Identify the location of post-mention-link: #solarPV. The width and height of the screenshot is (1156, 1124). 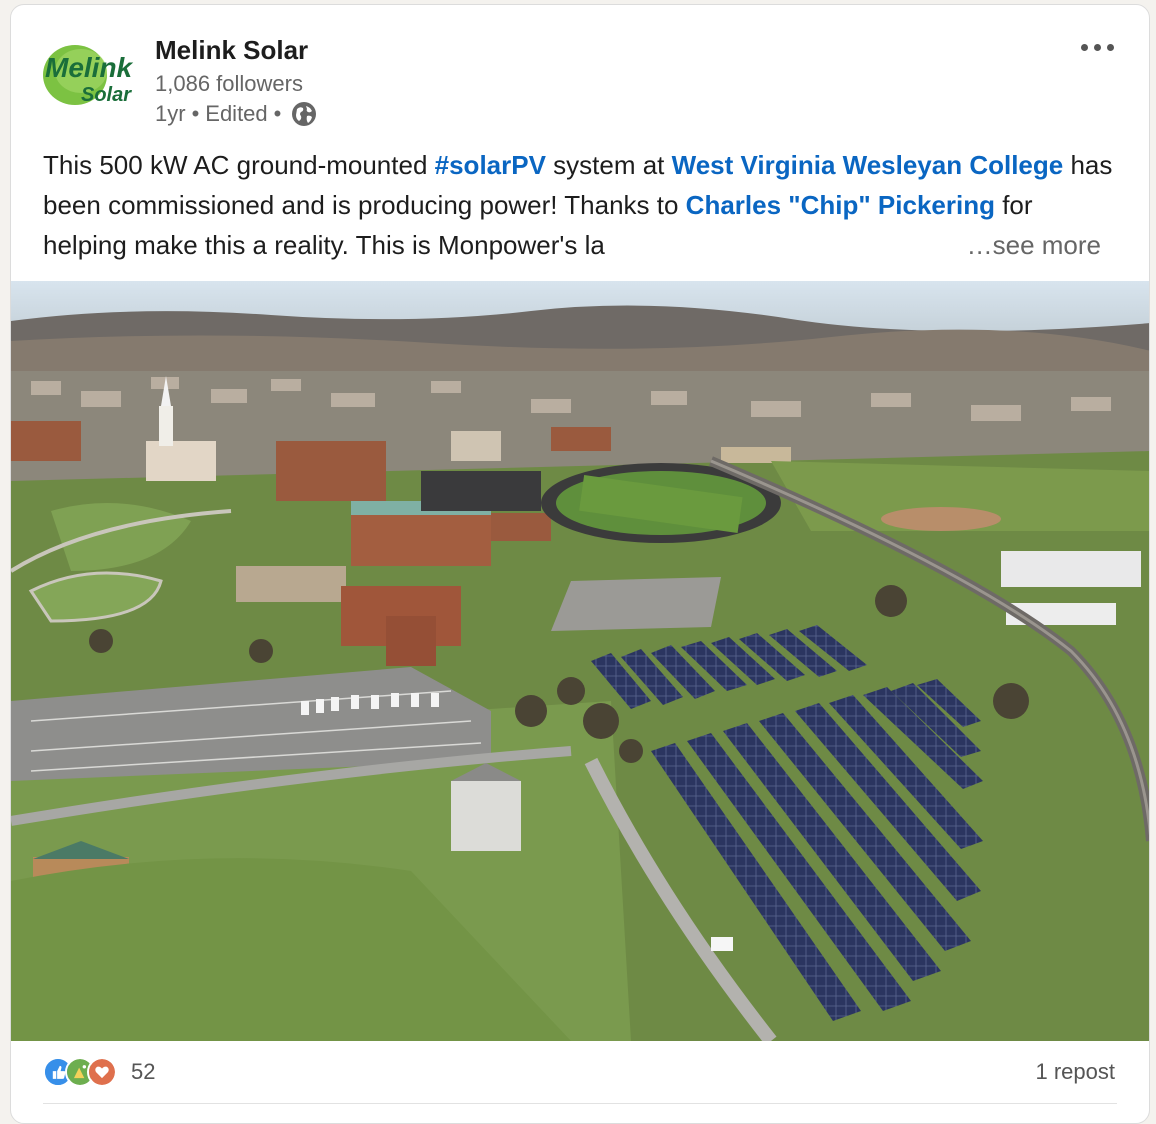
(490, 165).